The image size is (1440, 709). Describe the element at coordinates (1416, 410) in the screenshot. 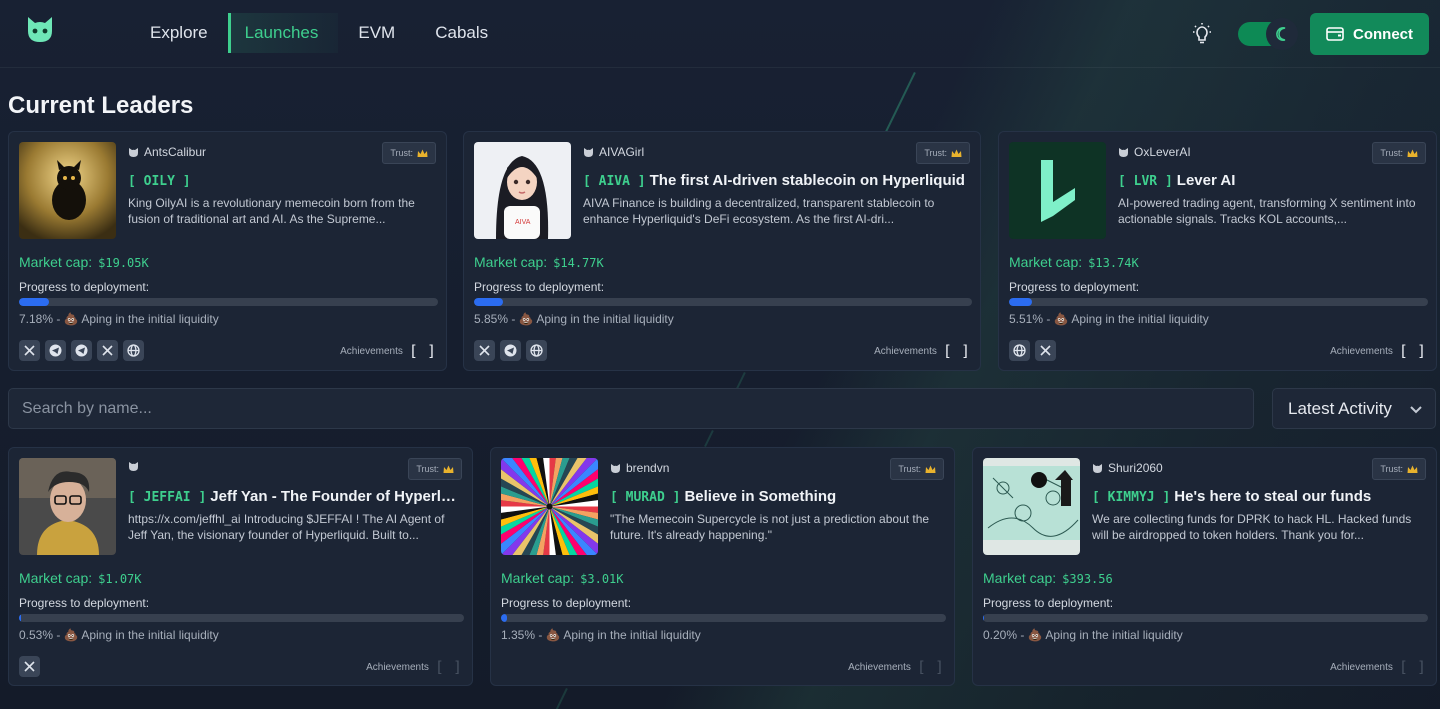

I see `chevron-down-icon` at that location.